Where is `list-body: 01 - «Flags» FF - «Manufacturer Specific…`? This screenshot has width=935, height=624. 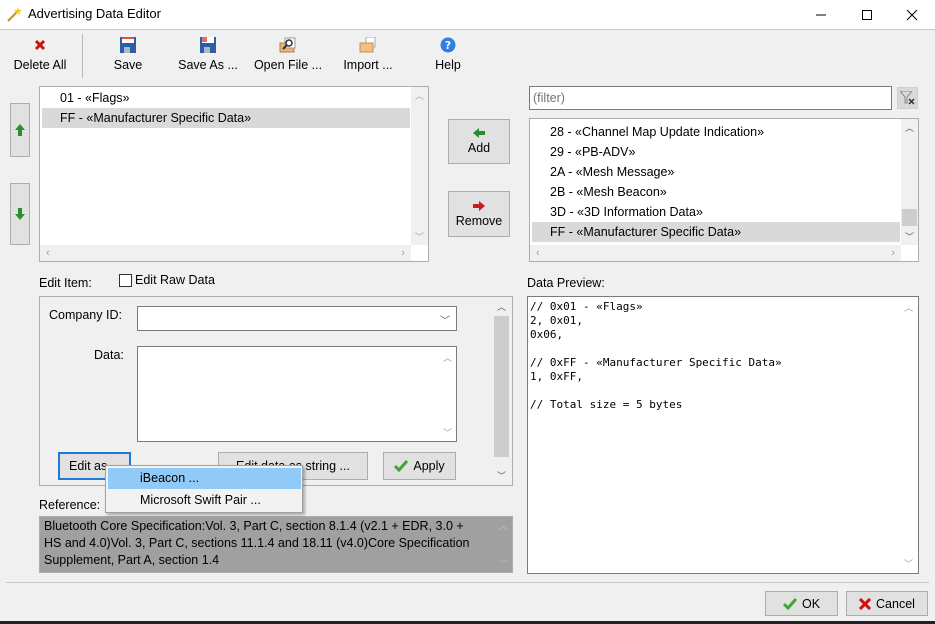
list-body: 01 - «Flags» FF - «Manufacturer Specific… is located at coordinates (226, 108).